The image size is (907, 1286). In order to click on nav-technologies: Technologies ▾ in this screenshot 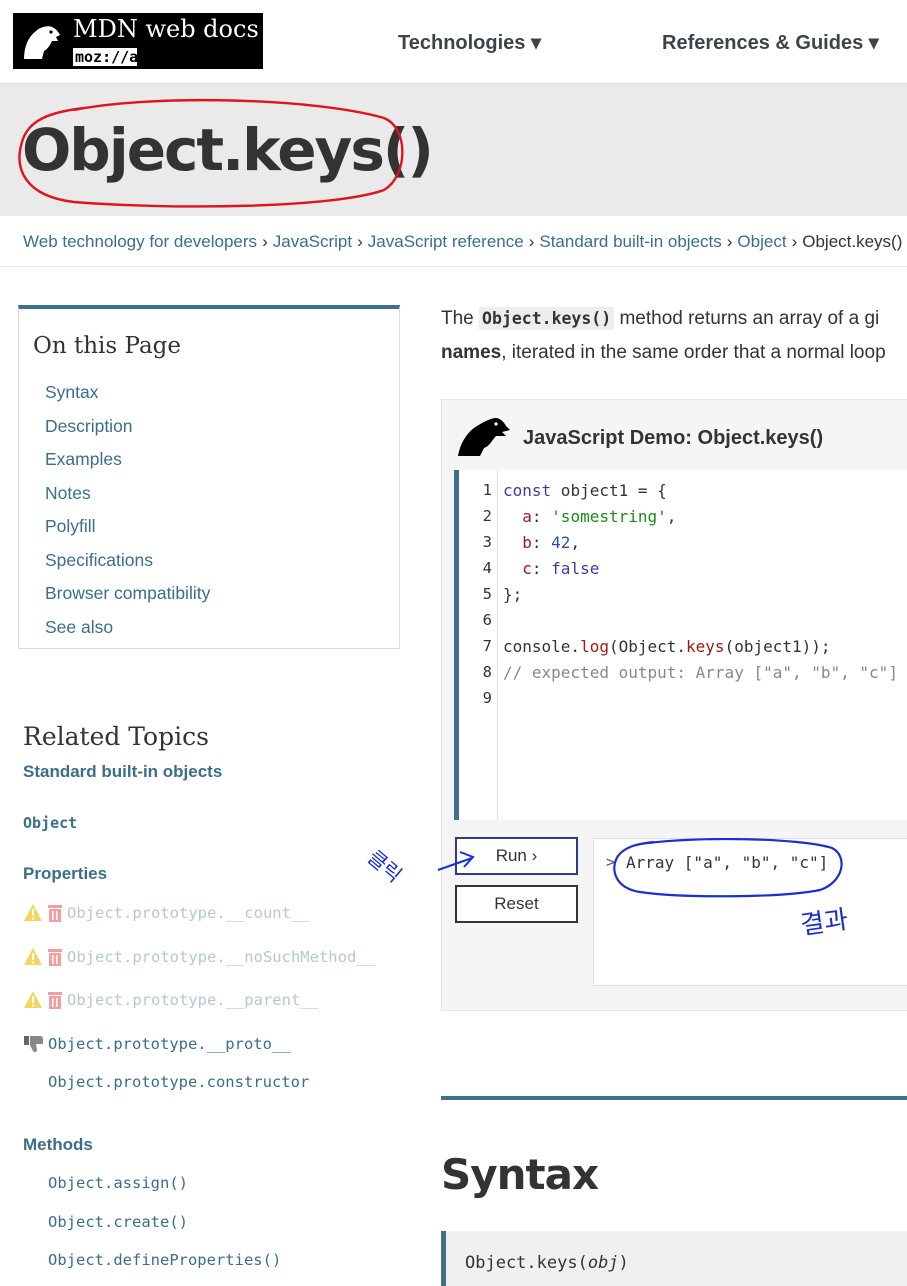, I will do `click(469, 42)`.